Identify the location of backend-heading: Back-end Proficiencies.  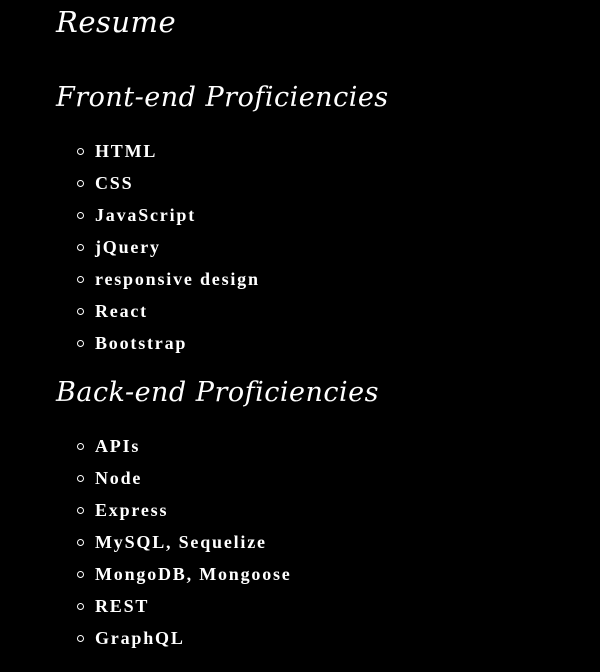
(217, 392).